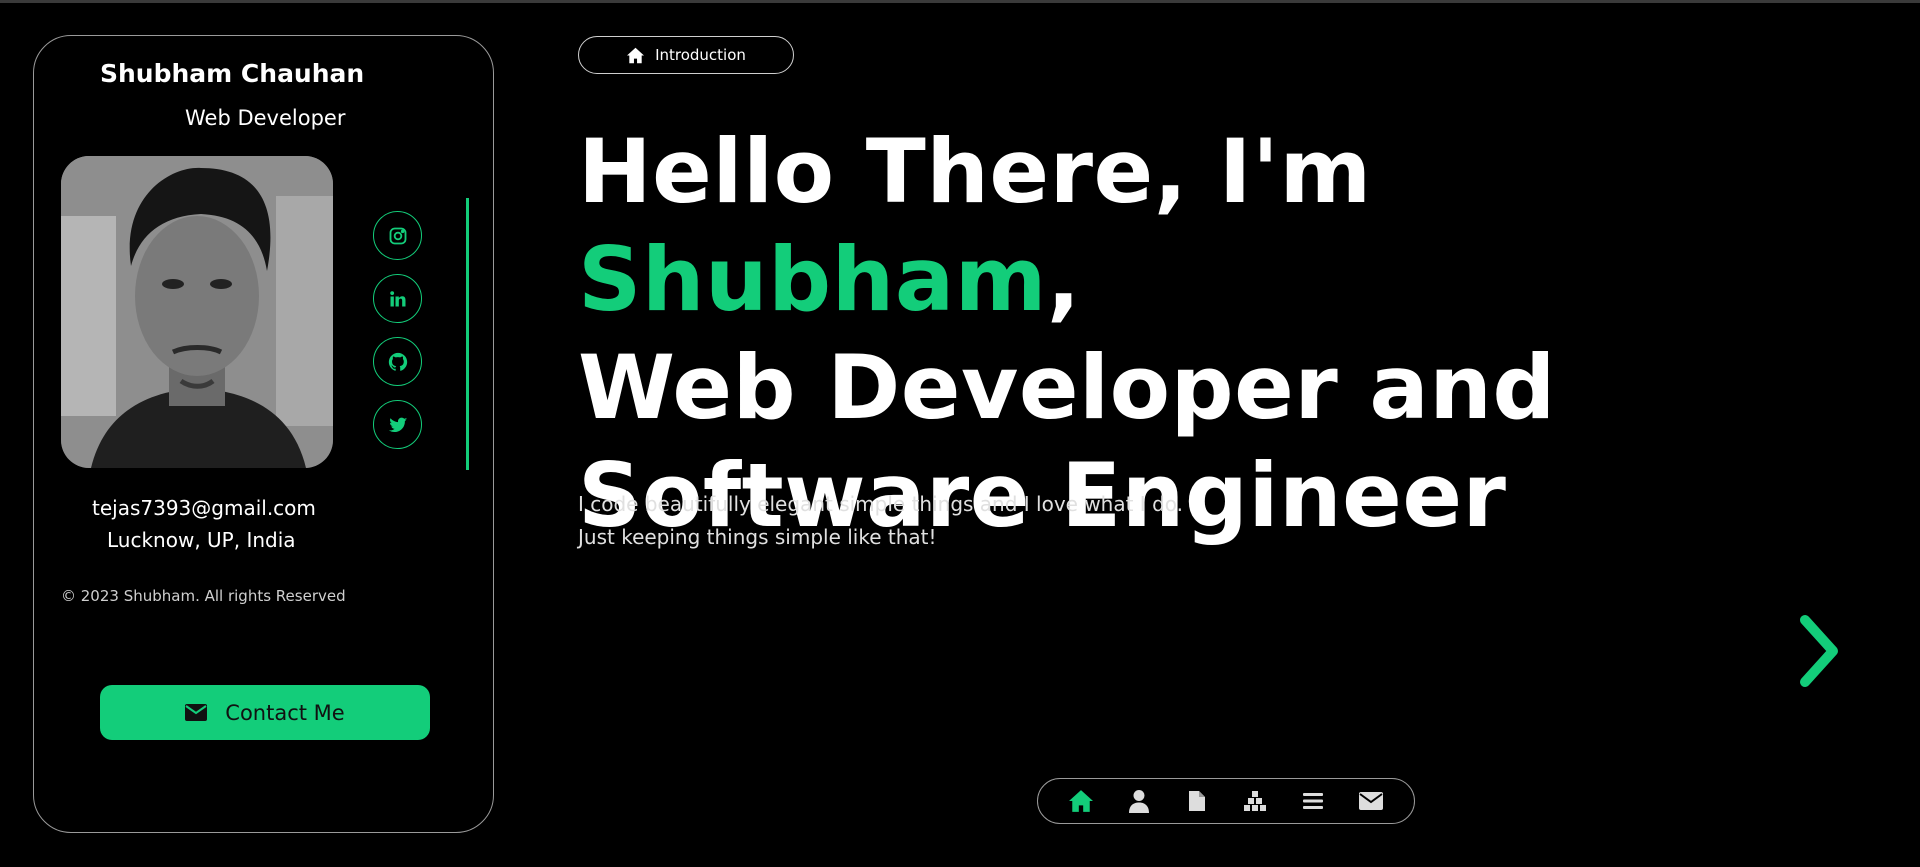 This screenshot has width=1920, height=867. What do you see at coordinates (232, 73) in the screenshot?
I see `profile-name: Shubham Chauhan` at bounding box center [232, 73].